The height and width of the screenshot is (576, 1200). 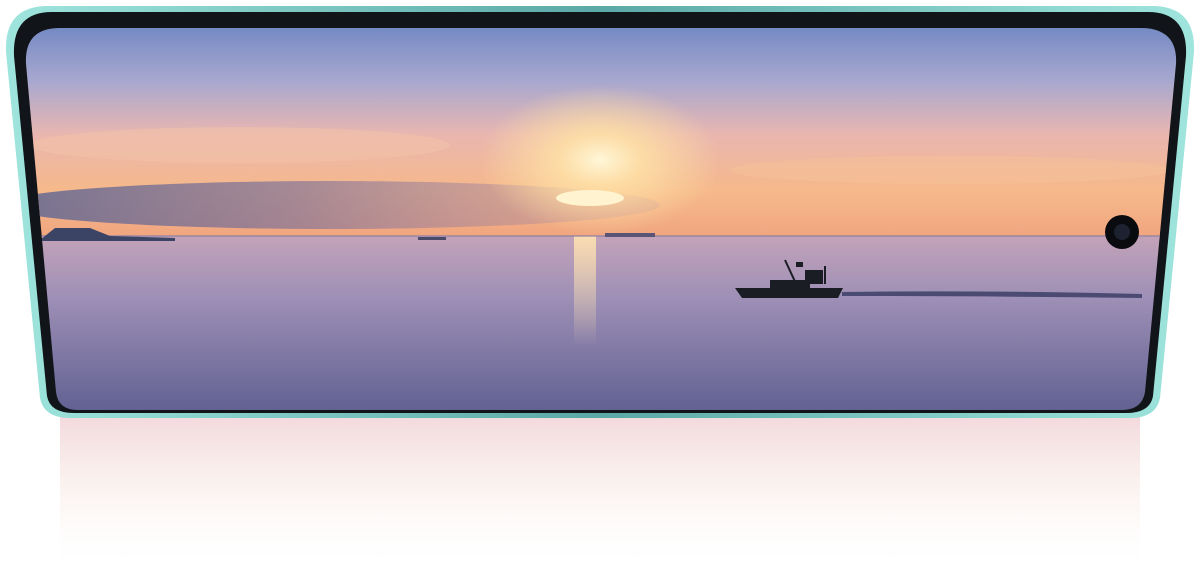 I want to click on distant-island-small, so click(x=432, y=238).